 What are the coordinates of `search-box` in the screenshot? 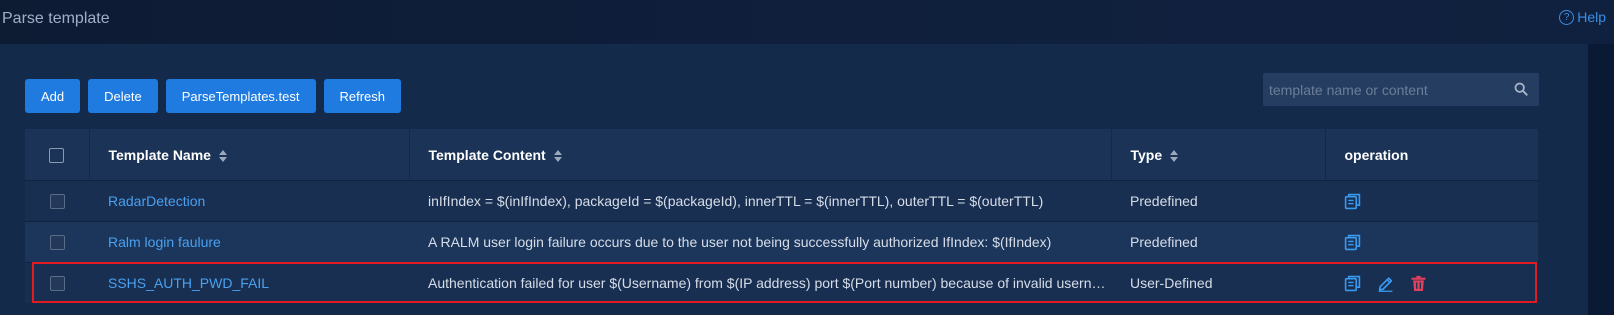 It's located at (1401, 89).